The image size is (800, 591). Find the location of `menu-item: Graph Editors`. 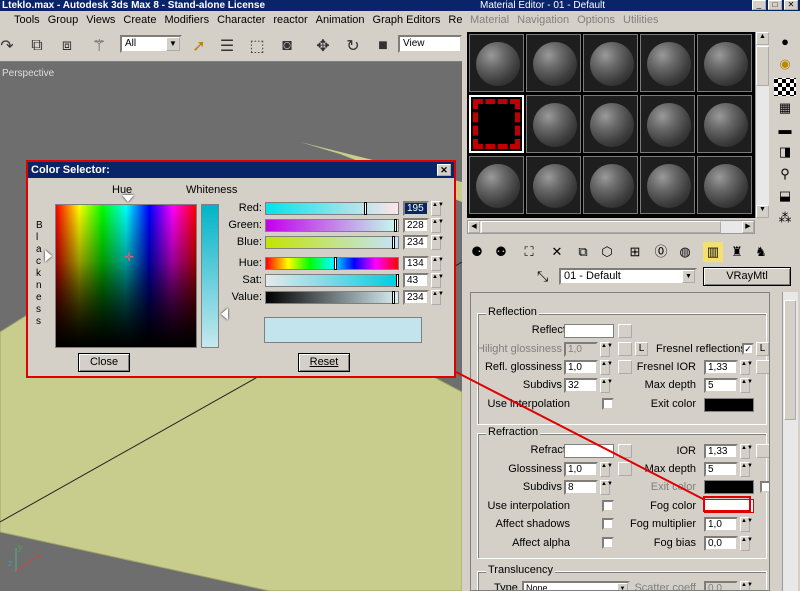

menu-item: Graph Editors is located at coordinates (407, 20).